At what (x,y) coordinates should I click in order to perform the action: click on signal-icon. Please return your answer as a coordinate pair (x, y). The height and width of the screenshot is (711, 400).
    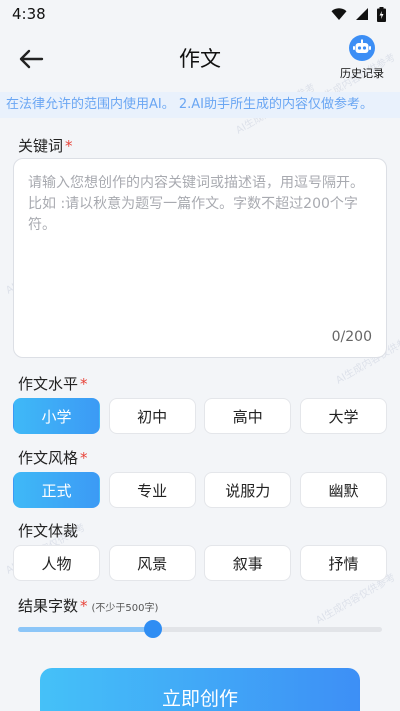
    Looking at the image, I should click on (362, 14).